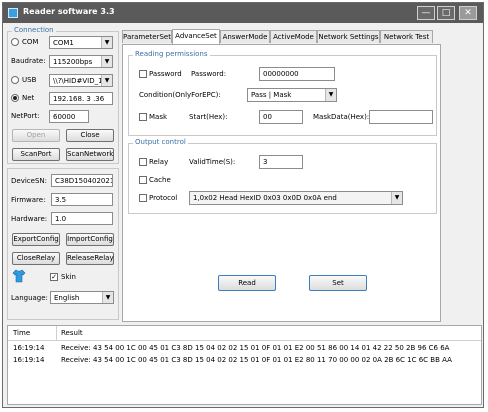 Image resolution: width=488 pixels, height=412 pixels. What do you see at coordinates (158, 117) in the screenshot?
I see `mask-checkbox-label: Mask` at bounding box center [158, 117].